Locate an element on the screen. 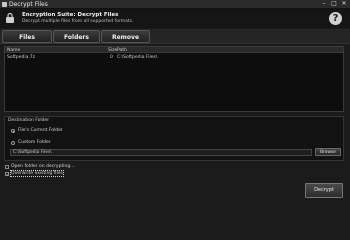 The height and width of the screenshot is (240, 350). current-folder-radio is located at coordinates (13, 131).